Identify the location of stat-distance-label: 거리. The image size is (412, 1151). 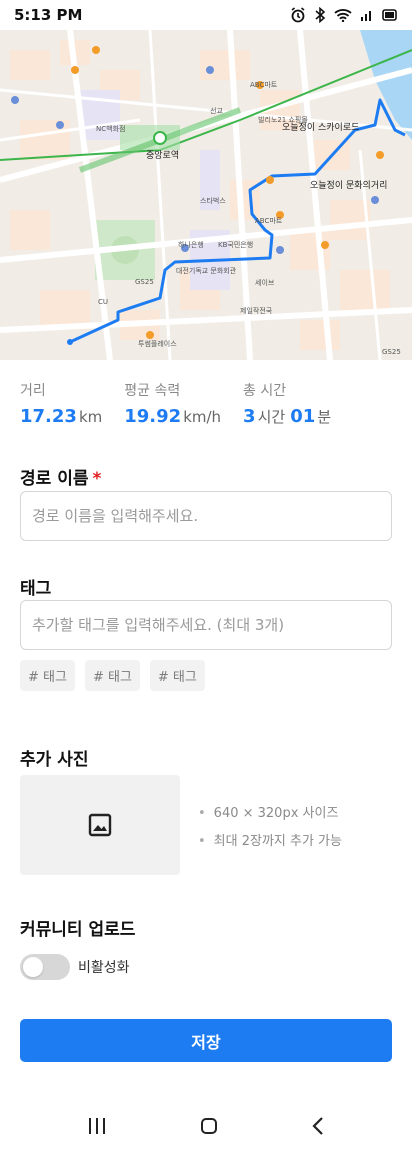
(33, 391).